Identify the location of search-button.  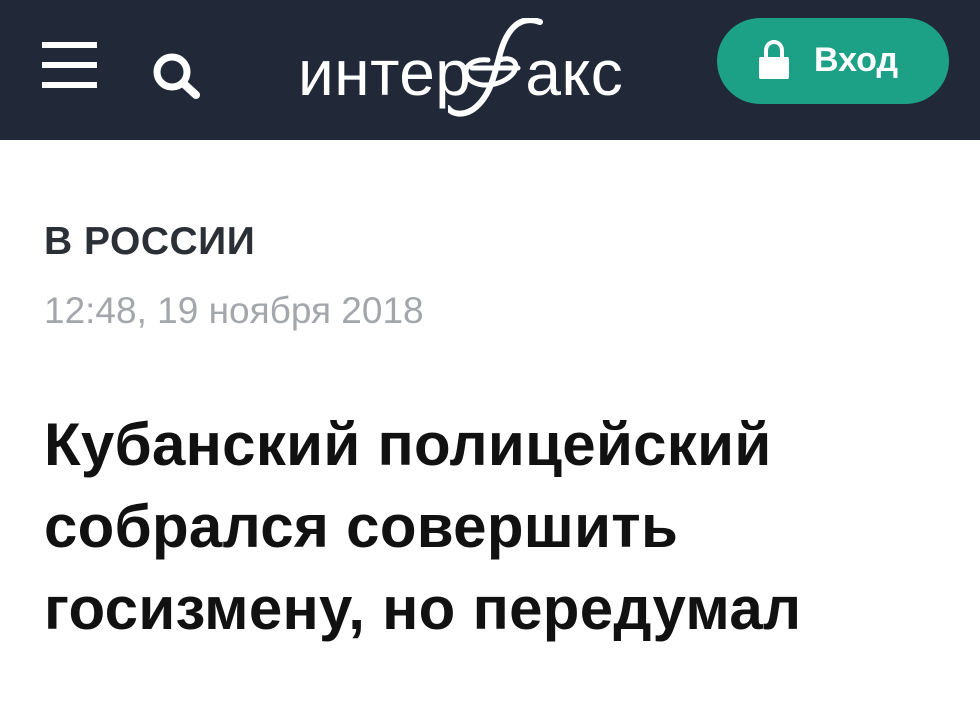
(177, 75).